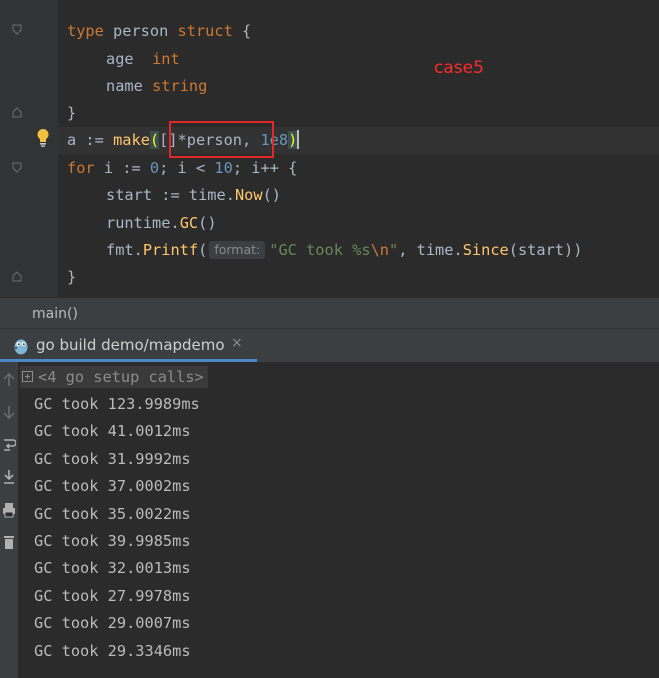 The width and height of the screenshot is (659, 678). I want to click on code-line: for i := 0; i < 10; i++ {, so click(182, 168).